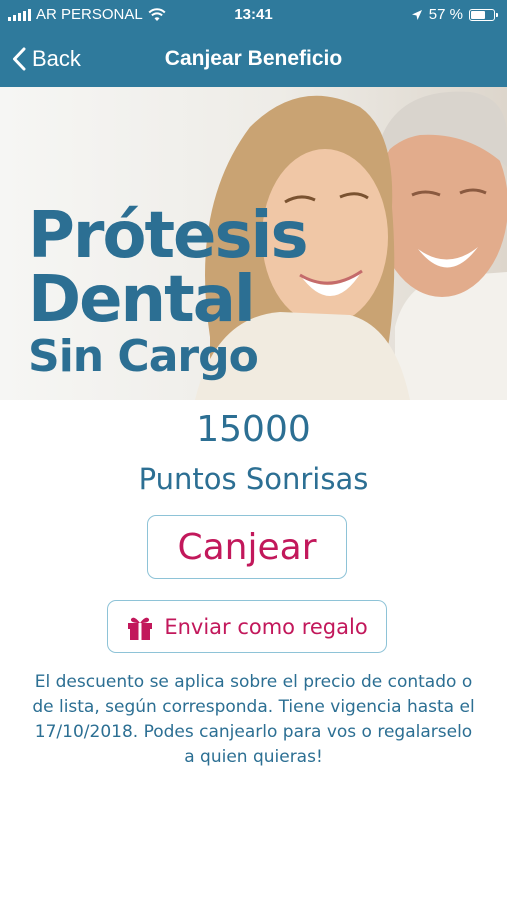 This screenshot has height=900, width=507. I want to click on navigation-bar: Back Canjear Beneficio, so click(253, 58).